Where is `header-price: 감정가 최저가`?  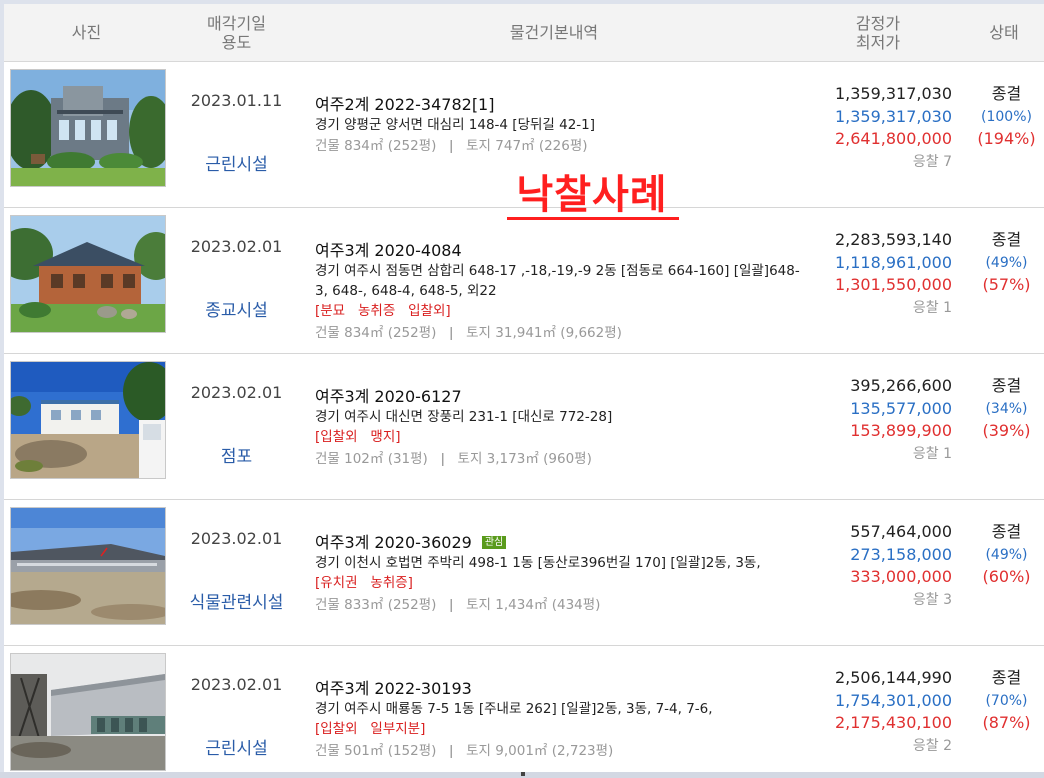 header-price: 감정가 최저가 is located at coordinates (878, 32).